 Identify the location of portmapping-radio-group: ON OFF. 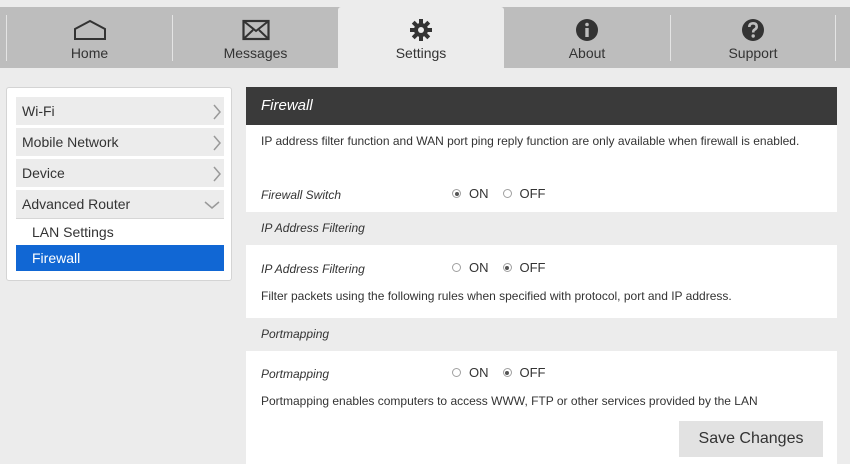
(499, 372).